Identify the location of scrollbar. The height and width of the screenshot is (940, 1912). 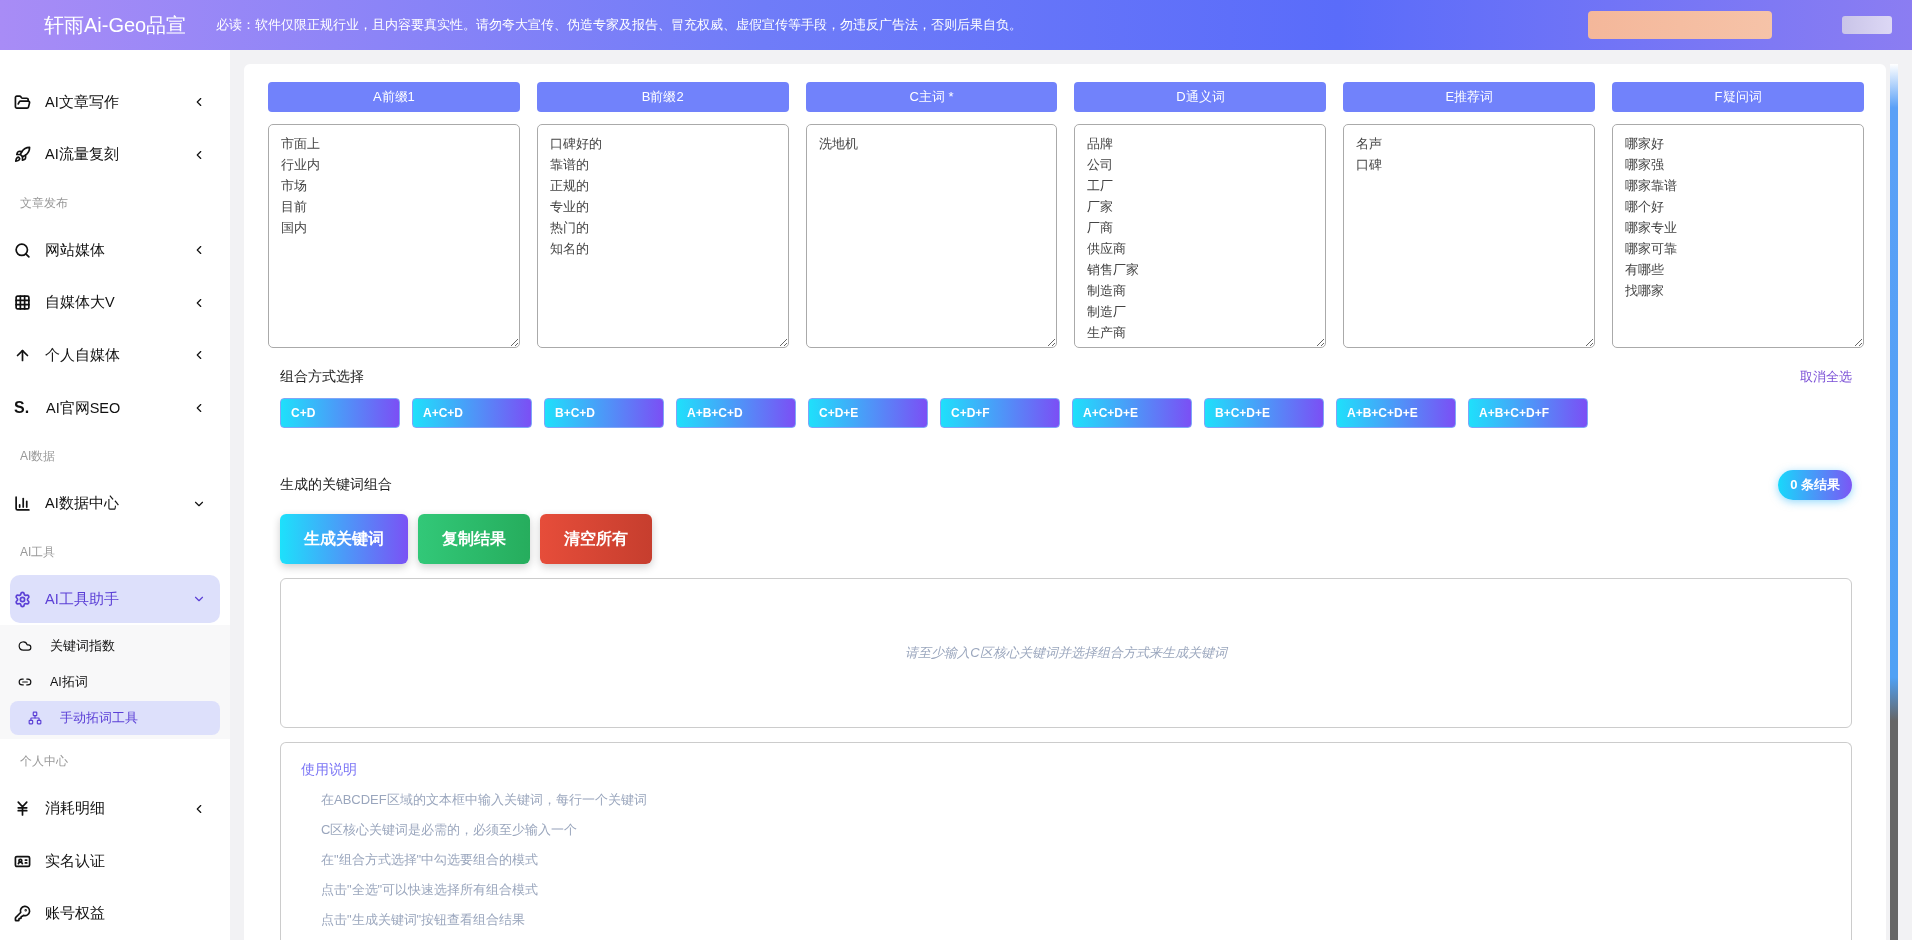
(1894, 502).